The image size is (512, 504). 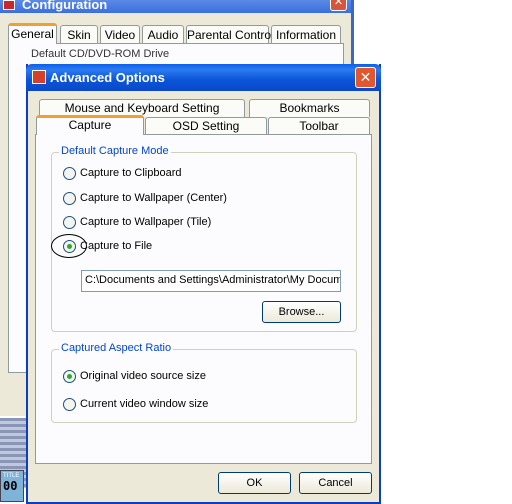 I want to click on dialog-title-bar: Advanced Options ✕, so click(x=203, y=77).